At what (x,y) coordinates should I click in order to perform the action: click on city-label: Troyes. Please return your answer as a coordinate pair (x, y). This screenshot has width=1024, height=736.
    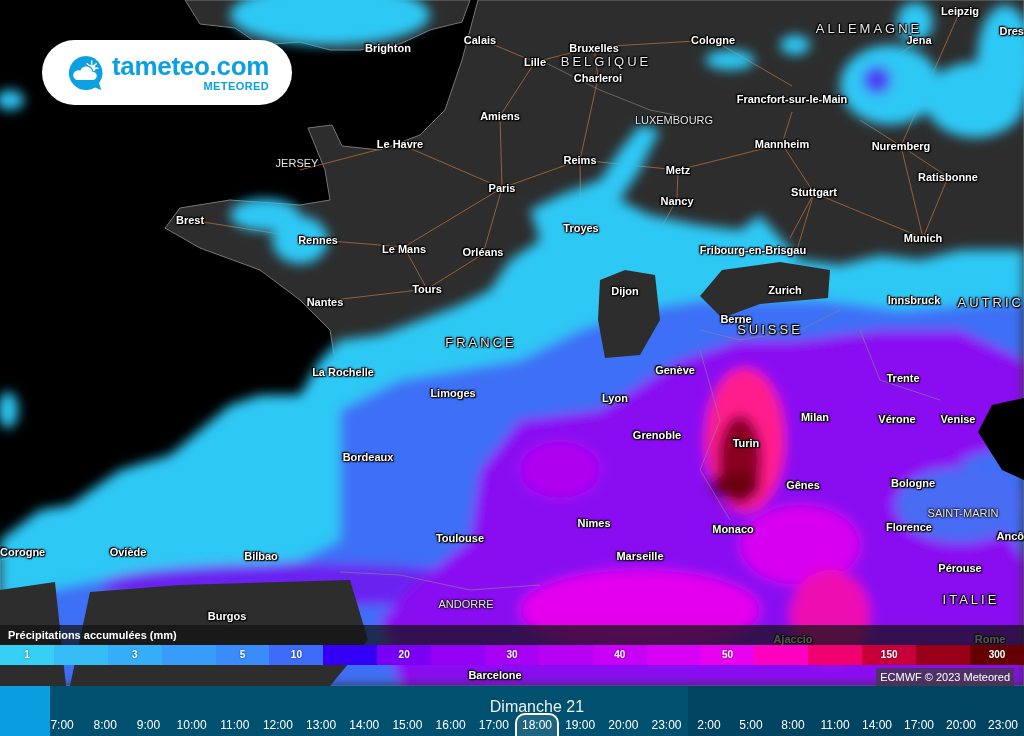
    Looking at the image, I should click on (581, 228).